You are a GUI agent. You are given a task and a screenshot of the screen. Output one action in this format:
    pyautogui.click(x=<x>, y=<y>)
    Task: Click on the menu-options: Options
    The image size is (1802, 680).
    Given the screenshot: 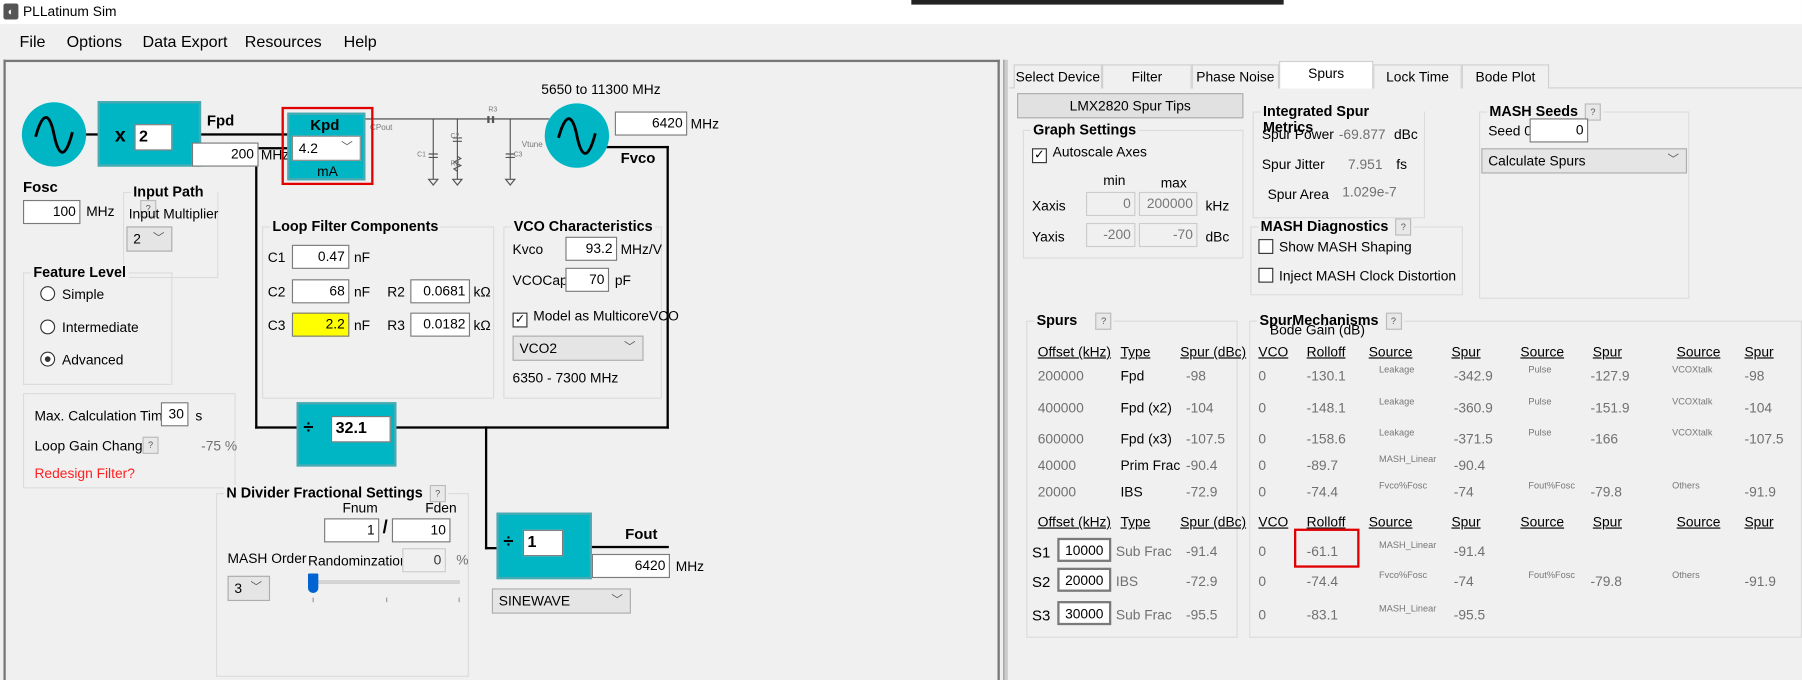 What is the action you would take?
    pyautogui.click(x=94, y=41)
    